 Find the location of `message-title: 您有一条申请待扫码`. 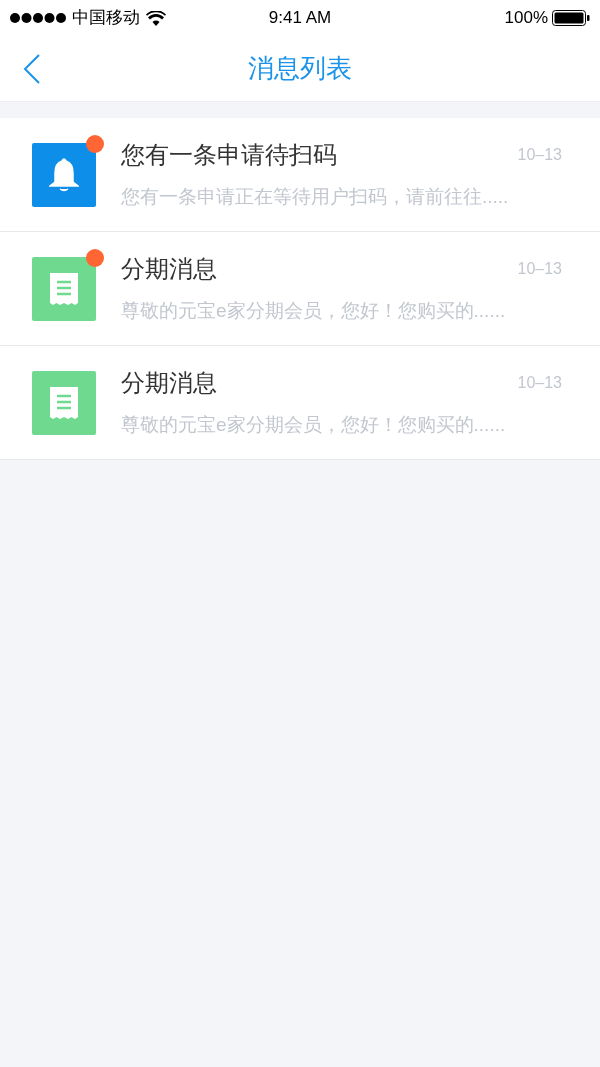

message-title: 您有一条申请待扫码 is located at coordinates (229, 155).